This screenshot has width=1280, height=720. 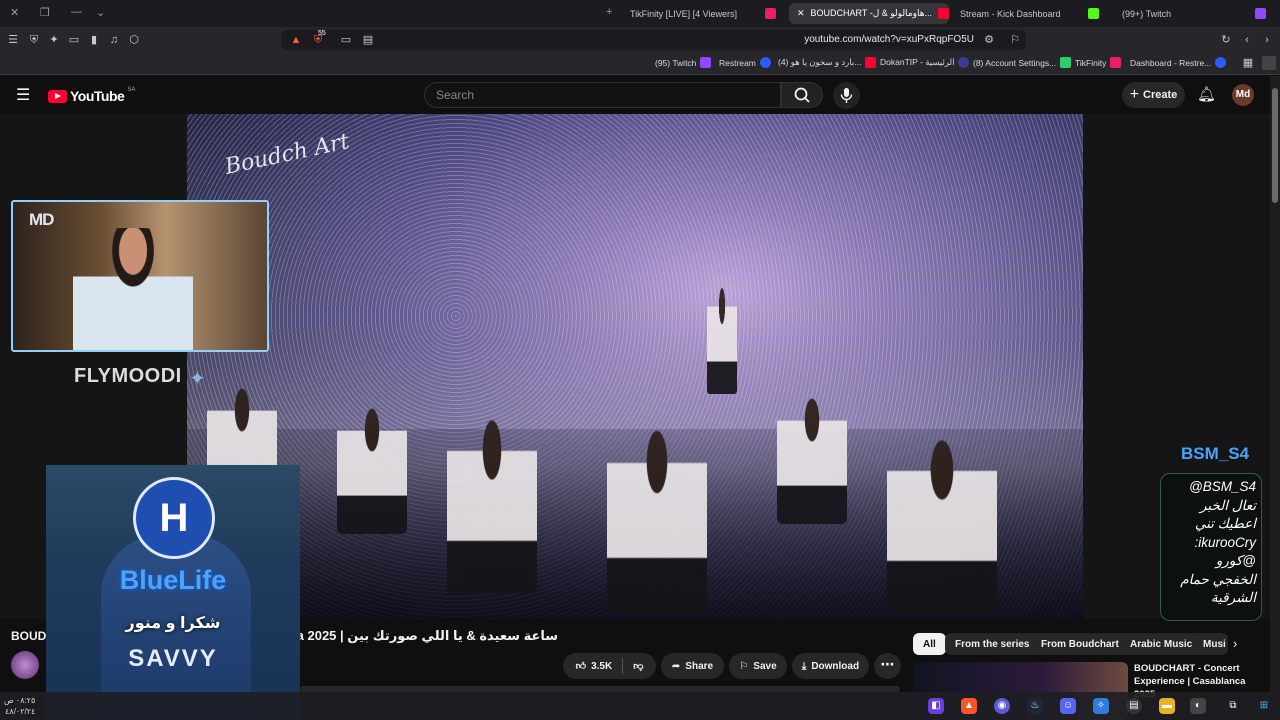 I want to click on steam-icon: ♨, so click(x=1035, y=706).